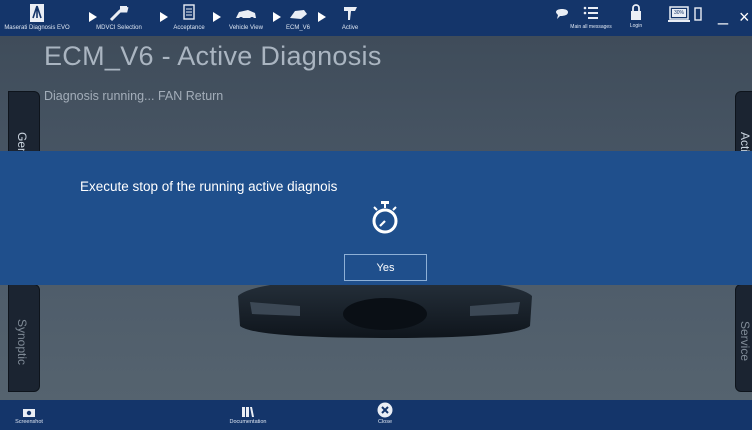  Describe the element at coordinates (590, 12) in the screenshot. I see `list-icon` at that location.